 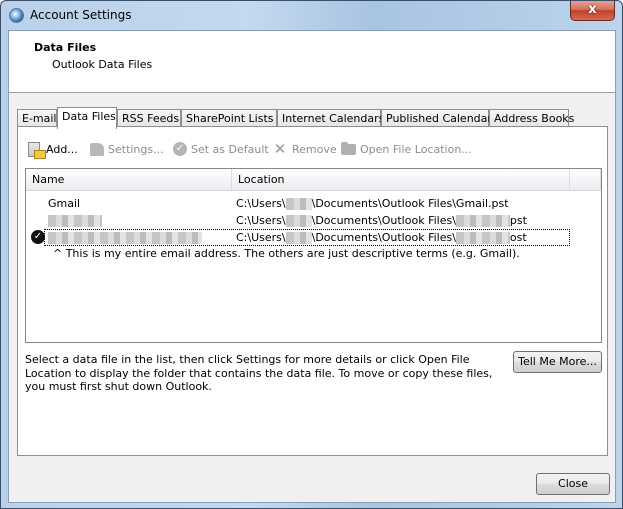 I want to click on check-circle-icon: ✓, so click(x=180, y=149).